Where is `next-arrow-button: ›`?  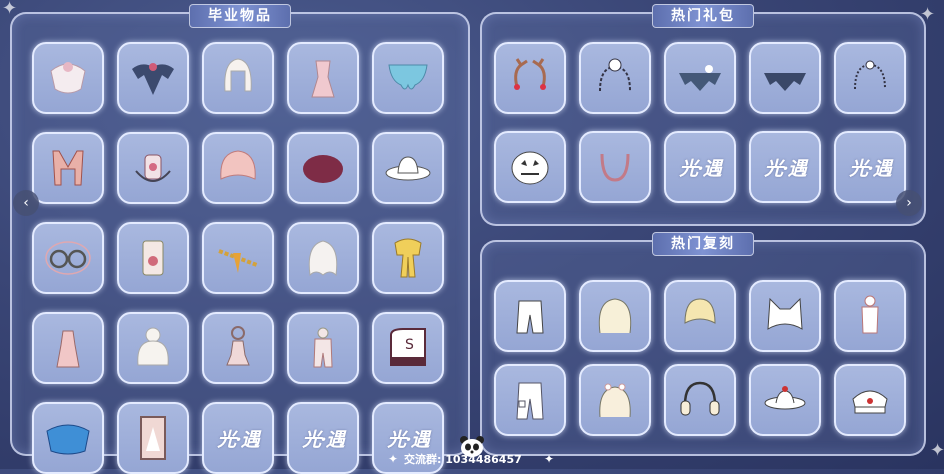 next-arrow-button: › is located at coordinates (909, 203).